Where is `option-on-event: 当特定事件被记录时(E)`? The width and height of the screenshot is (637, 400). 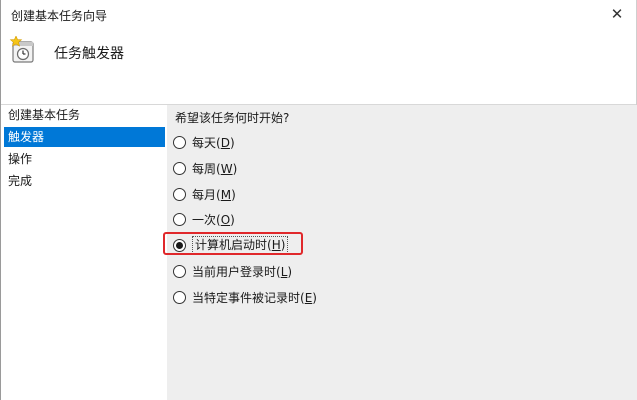 option-on-event: 当特定事件被记录时(E) is located at coordinates (245, 297).